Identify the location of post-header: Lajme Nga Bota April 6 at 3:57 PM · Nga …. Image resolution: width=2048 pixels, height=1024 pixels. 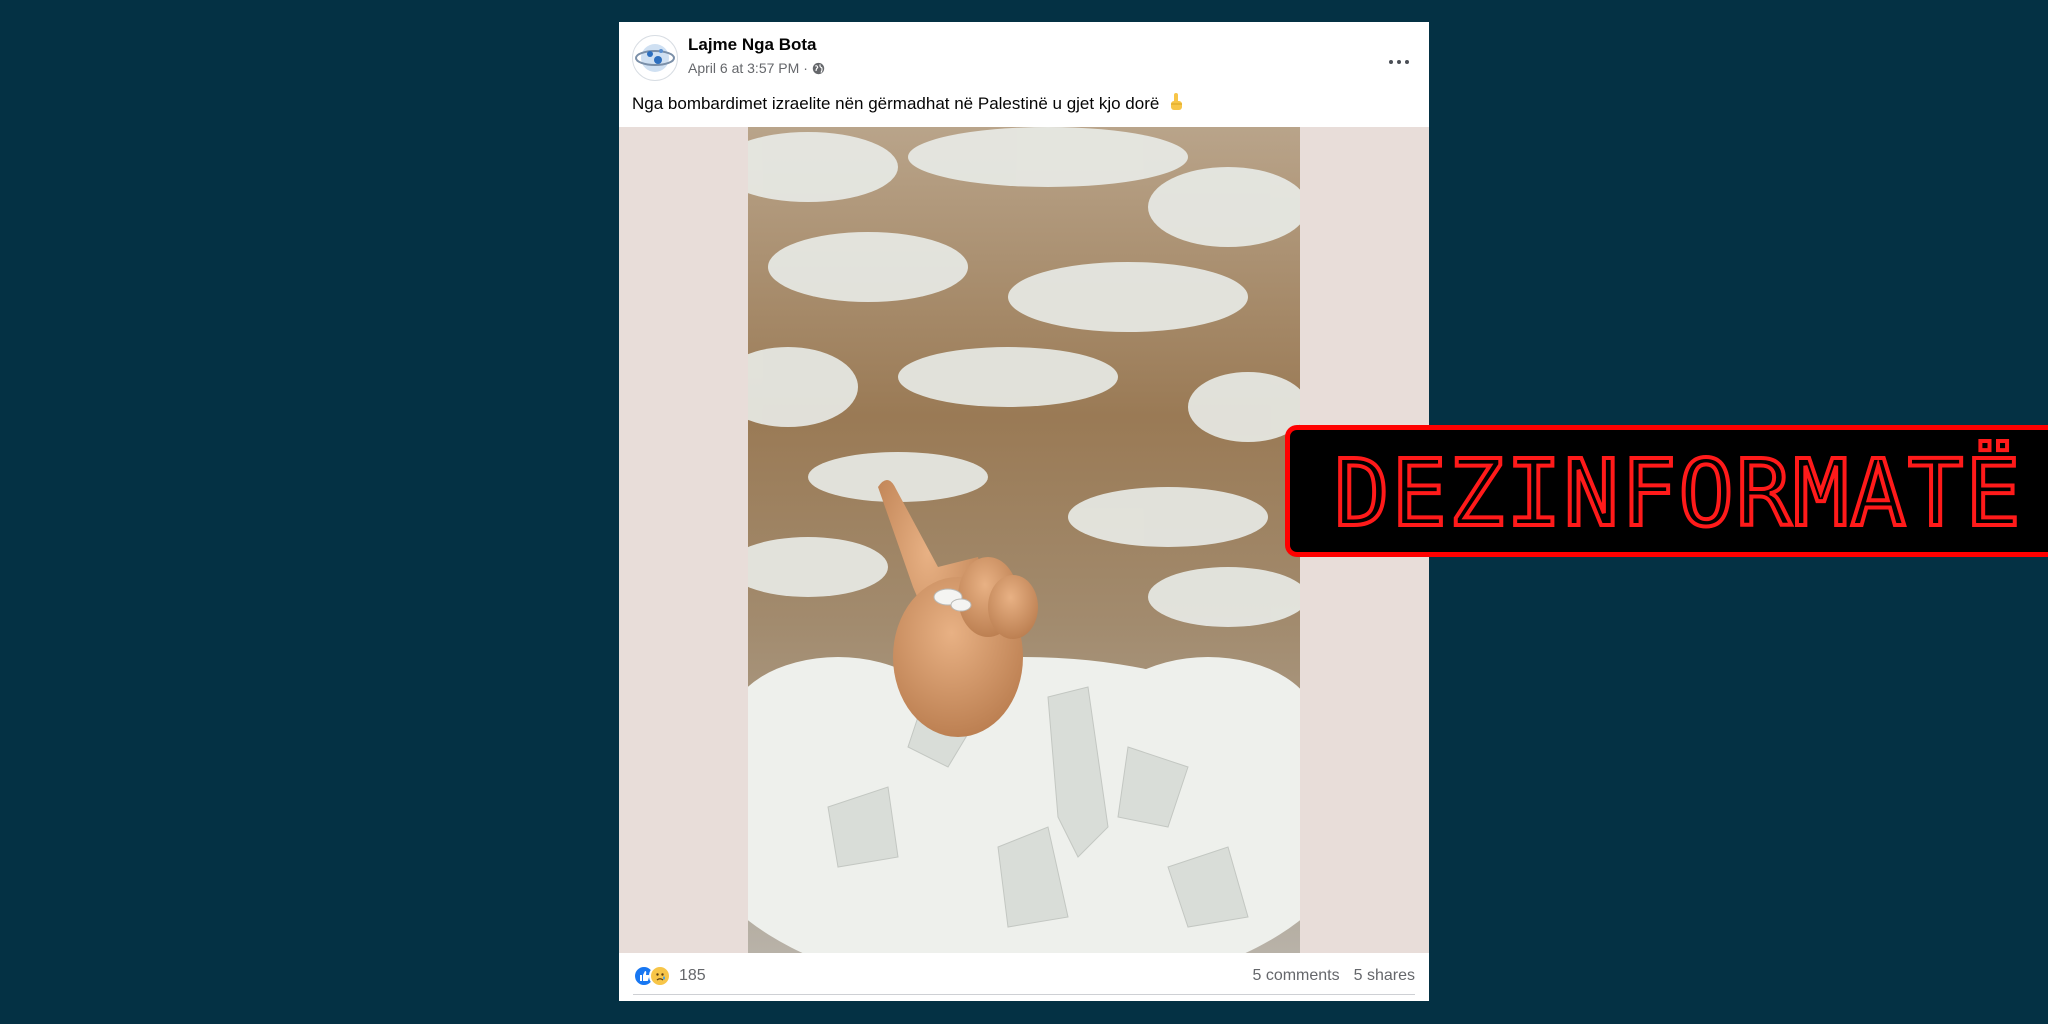
(1024, 74).